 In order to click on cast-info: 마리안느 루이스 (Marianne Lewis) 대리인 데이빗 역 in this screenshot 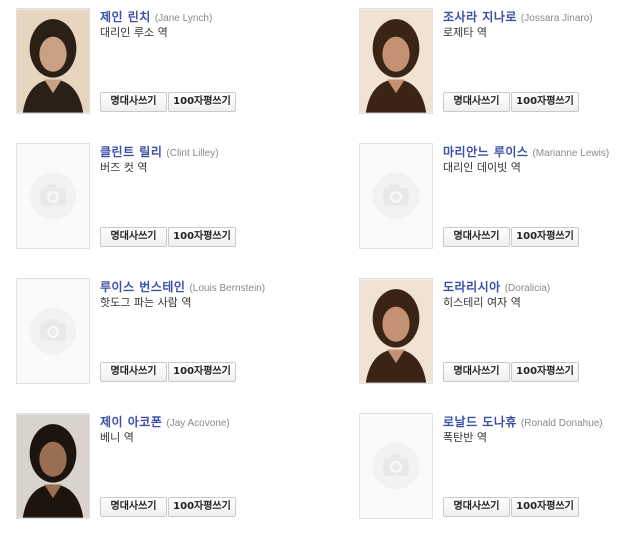, I will do `click(536, 159)`.